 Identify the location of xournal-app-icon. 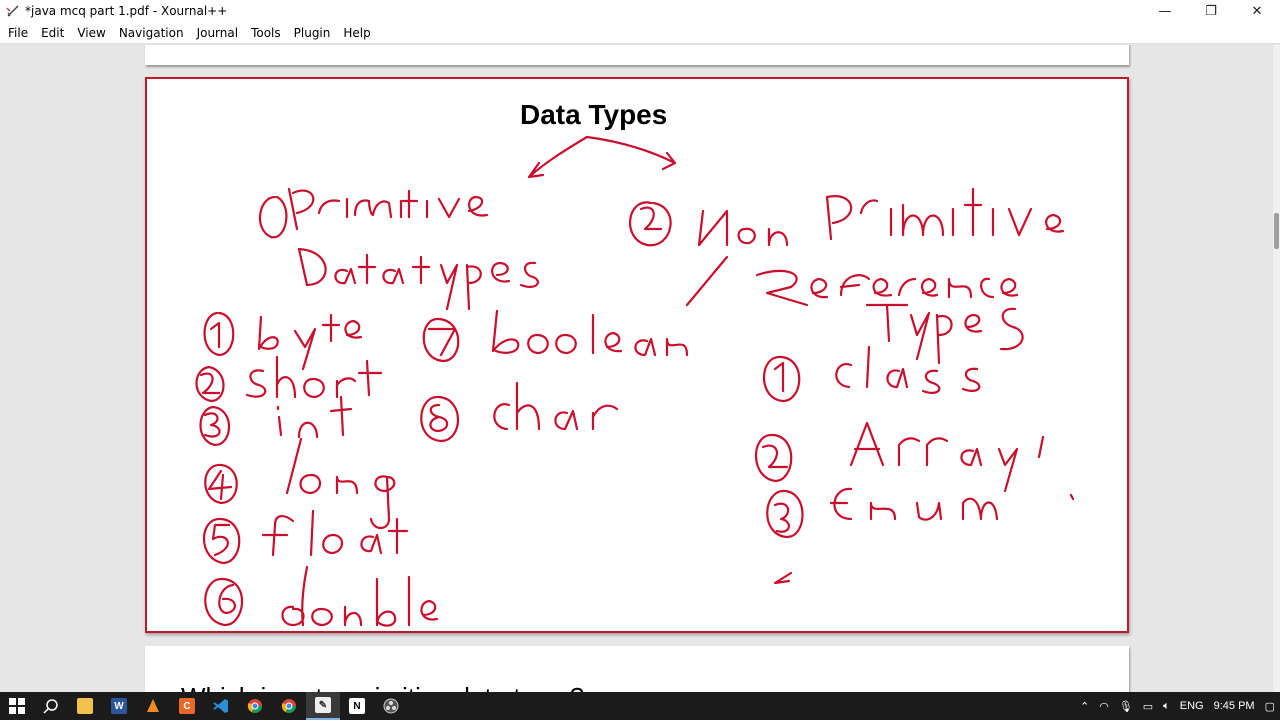
(13, 11).